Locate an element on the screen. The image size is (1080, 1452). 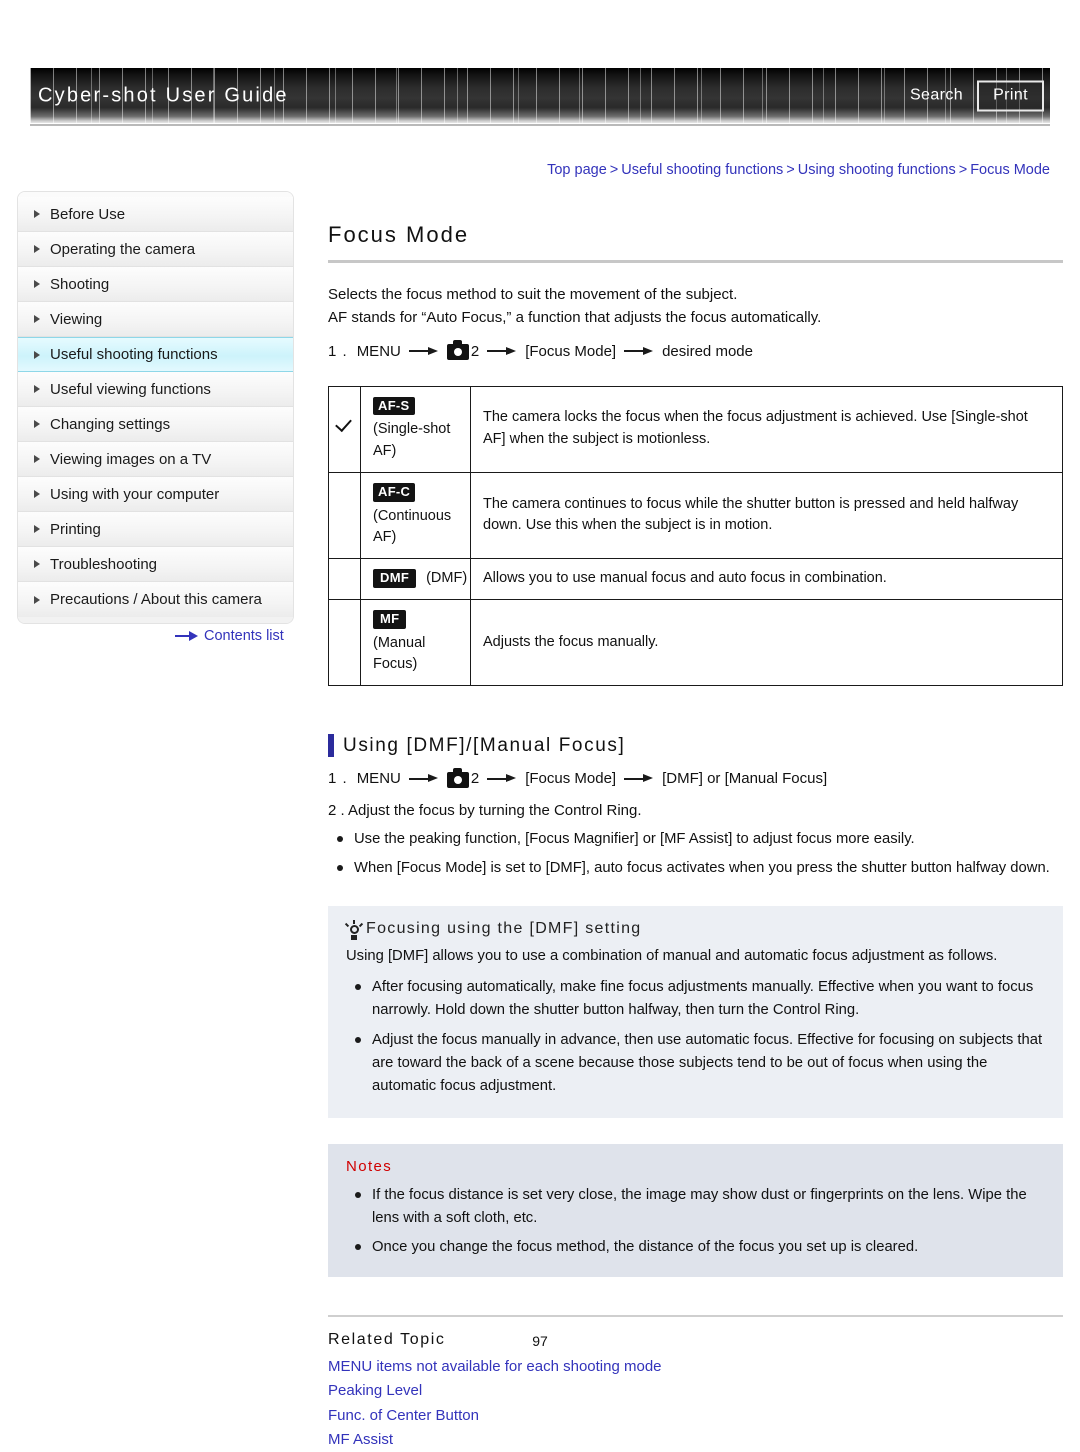
app-header: Cyber-shot User Guide Search Print is located at coordinates (540, 99).